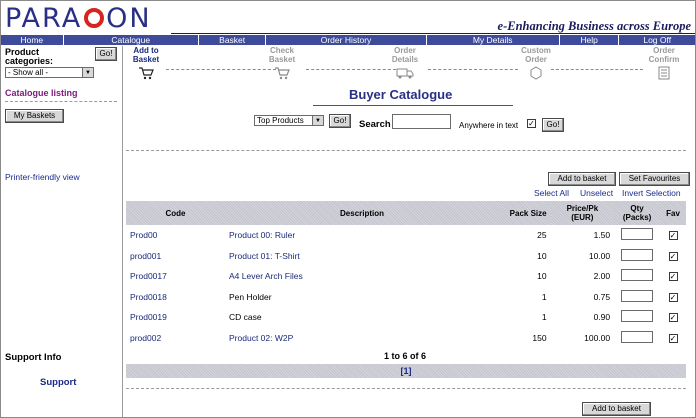 Image resolution: width=696 pixels, height=418 pixels. I want to click on filter-select: Top Products ▼, so click(289, 120).